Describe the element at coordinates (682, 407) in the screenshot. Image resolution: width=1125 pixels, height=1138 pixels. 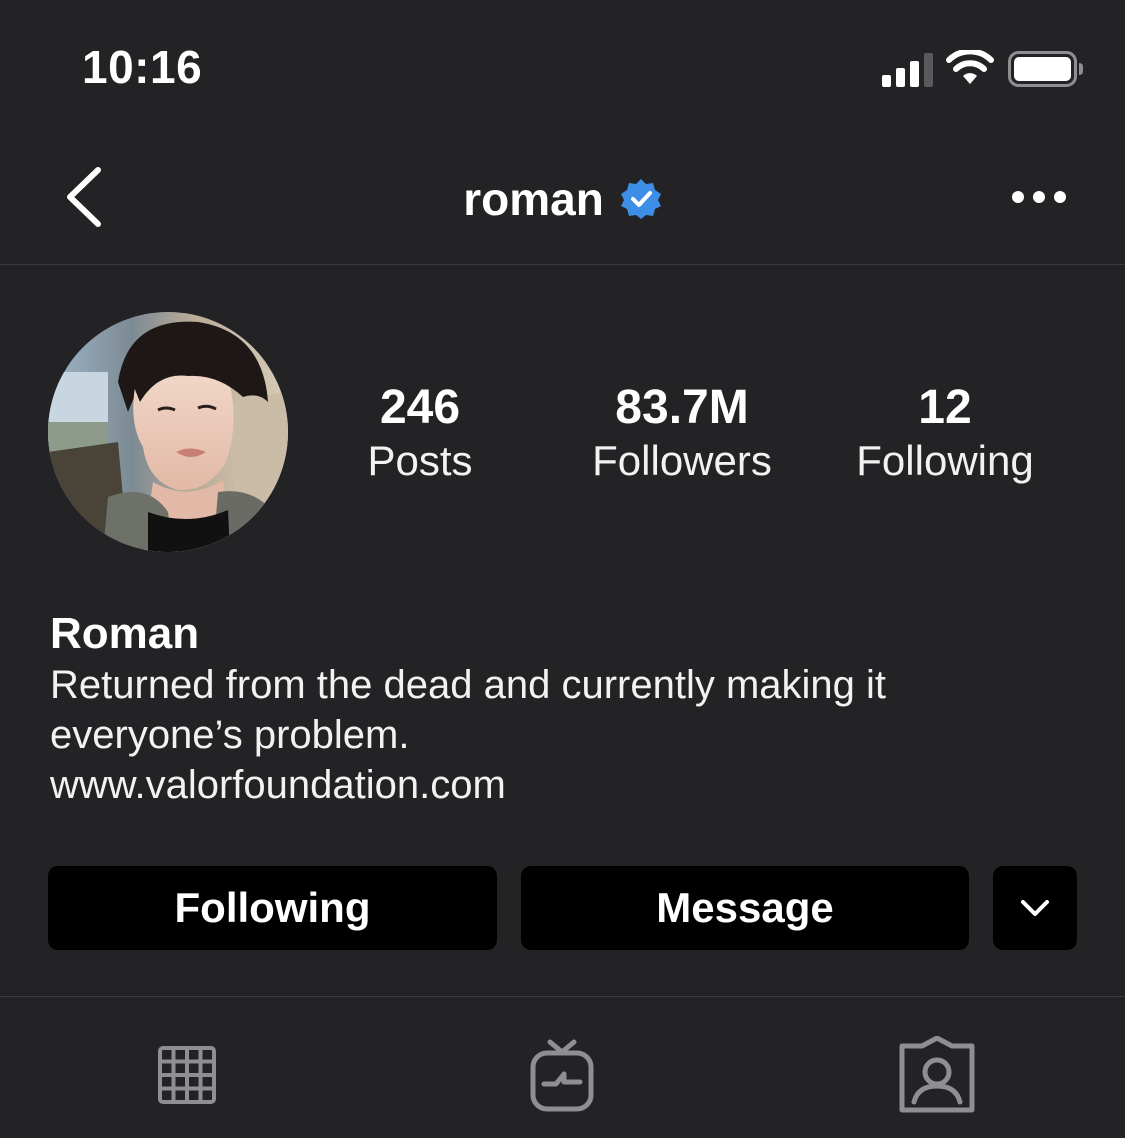
I see `followers-count: 83.7M` at that location.